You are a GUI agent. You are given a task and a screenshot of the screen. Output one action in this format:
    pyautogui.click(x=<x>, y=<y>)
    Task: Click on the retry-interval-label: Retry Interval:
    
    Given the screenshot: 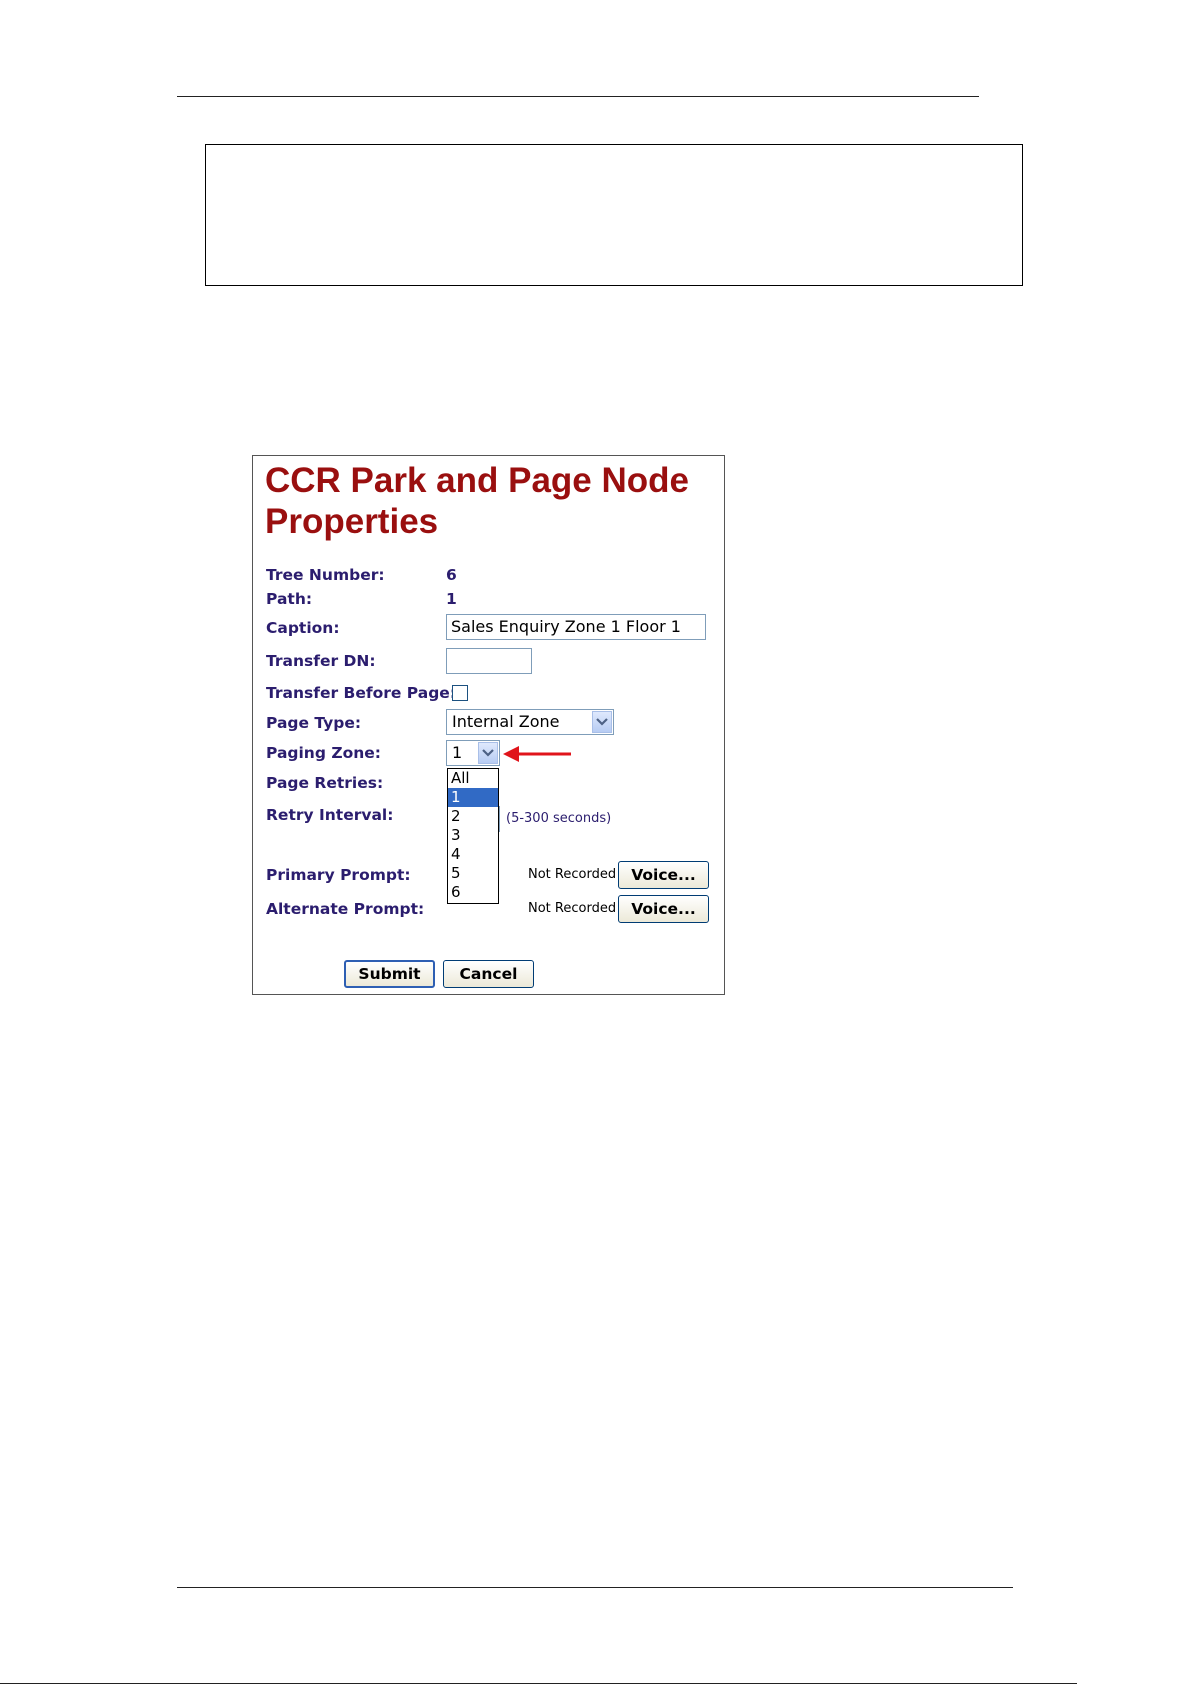 What is the action you would take?
    pyautogui.click(x=330, y=815)
    